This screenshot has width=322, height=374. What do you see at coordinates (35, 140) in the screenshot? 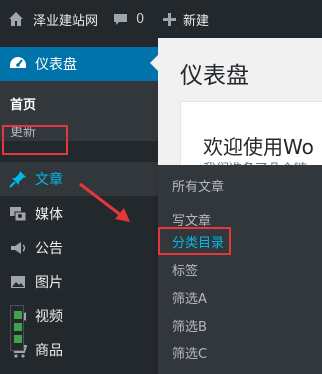
I see `annotation-box-posts` at bounding box center [35, 140].